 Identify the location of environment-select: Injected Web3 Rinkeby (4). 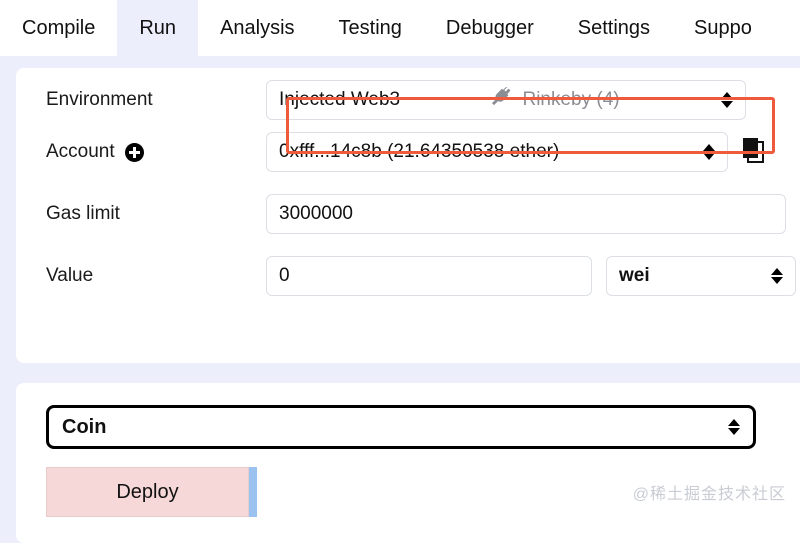
(506, 100).